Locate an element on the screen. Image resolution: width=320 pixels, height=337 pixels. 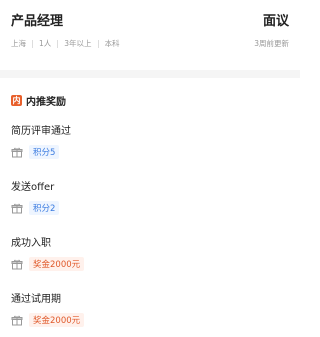
reward-tag: 积分2 is located at coordinates (44, 208).